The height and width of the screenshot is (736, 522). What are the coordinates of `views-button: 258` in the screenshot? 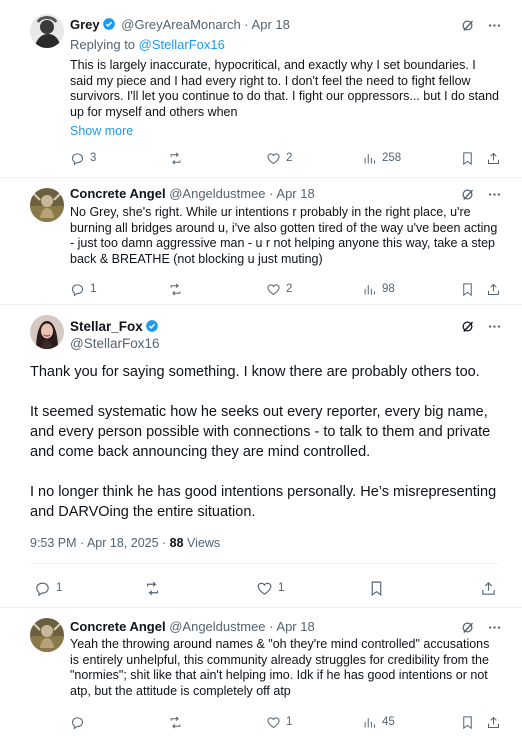 It's located at (381, 158).